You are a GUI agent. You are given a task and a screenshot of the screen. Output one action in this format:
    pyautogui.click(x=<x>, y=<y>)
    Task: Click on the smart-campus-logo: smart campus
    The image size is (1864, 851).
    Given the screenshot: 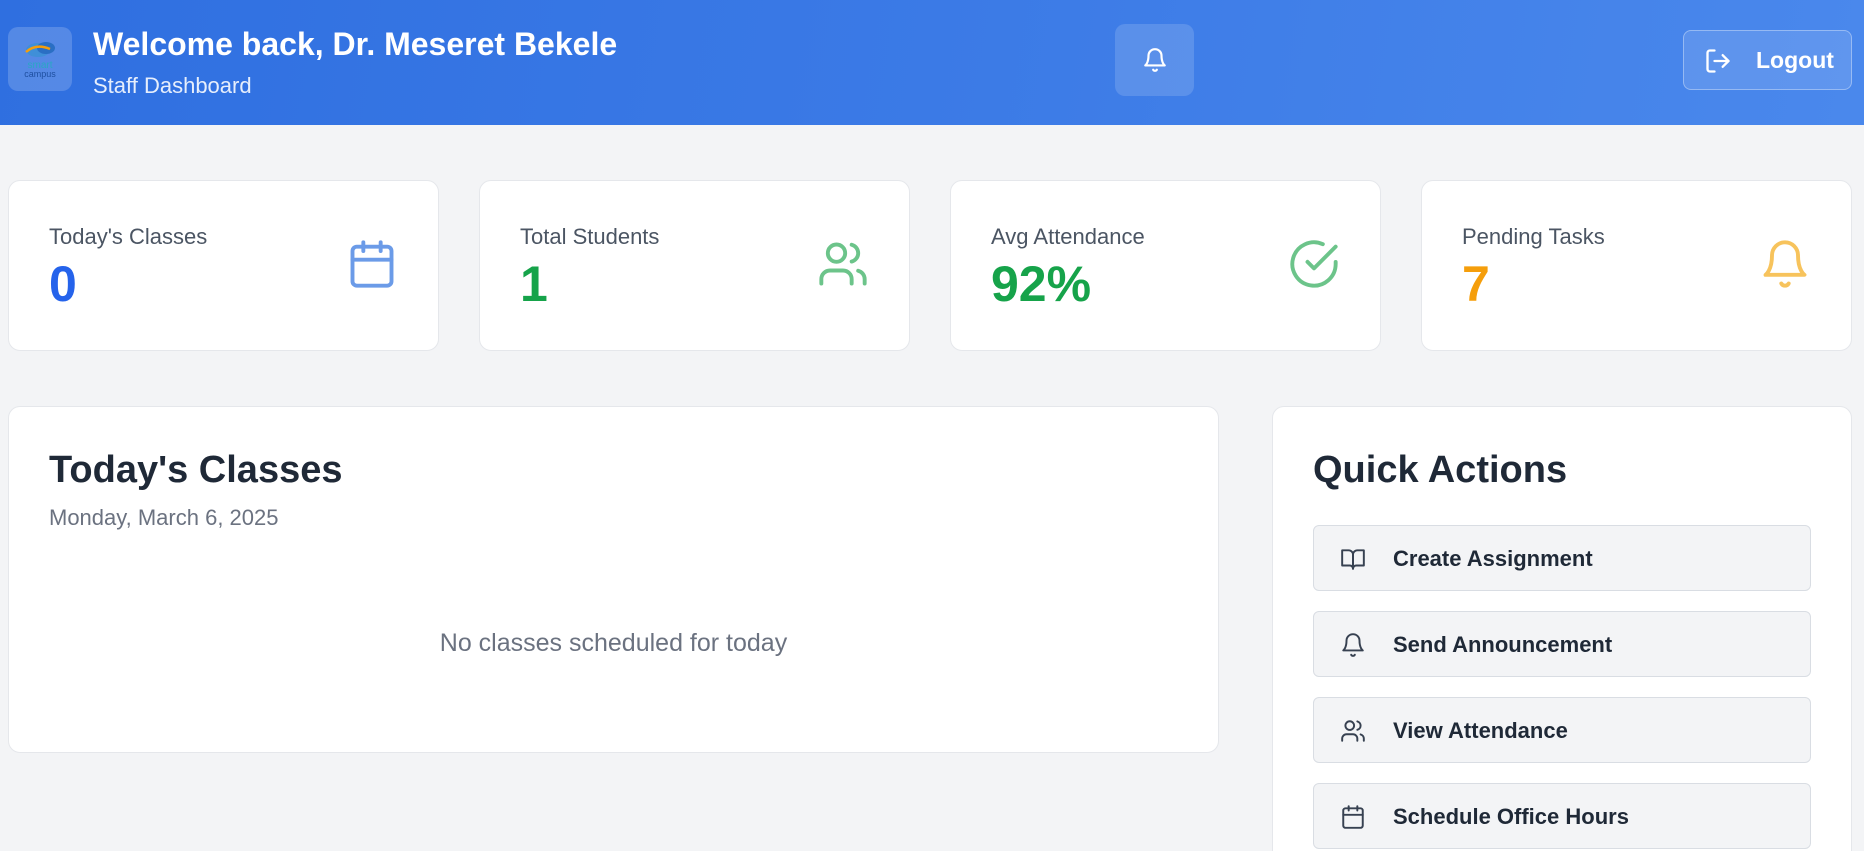 What is the action you would take?
    pyautogui.click(x=40, y=59)
    